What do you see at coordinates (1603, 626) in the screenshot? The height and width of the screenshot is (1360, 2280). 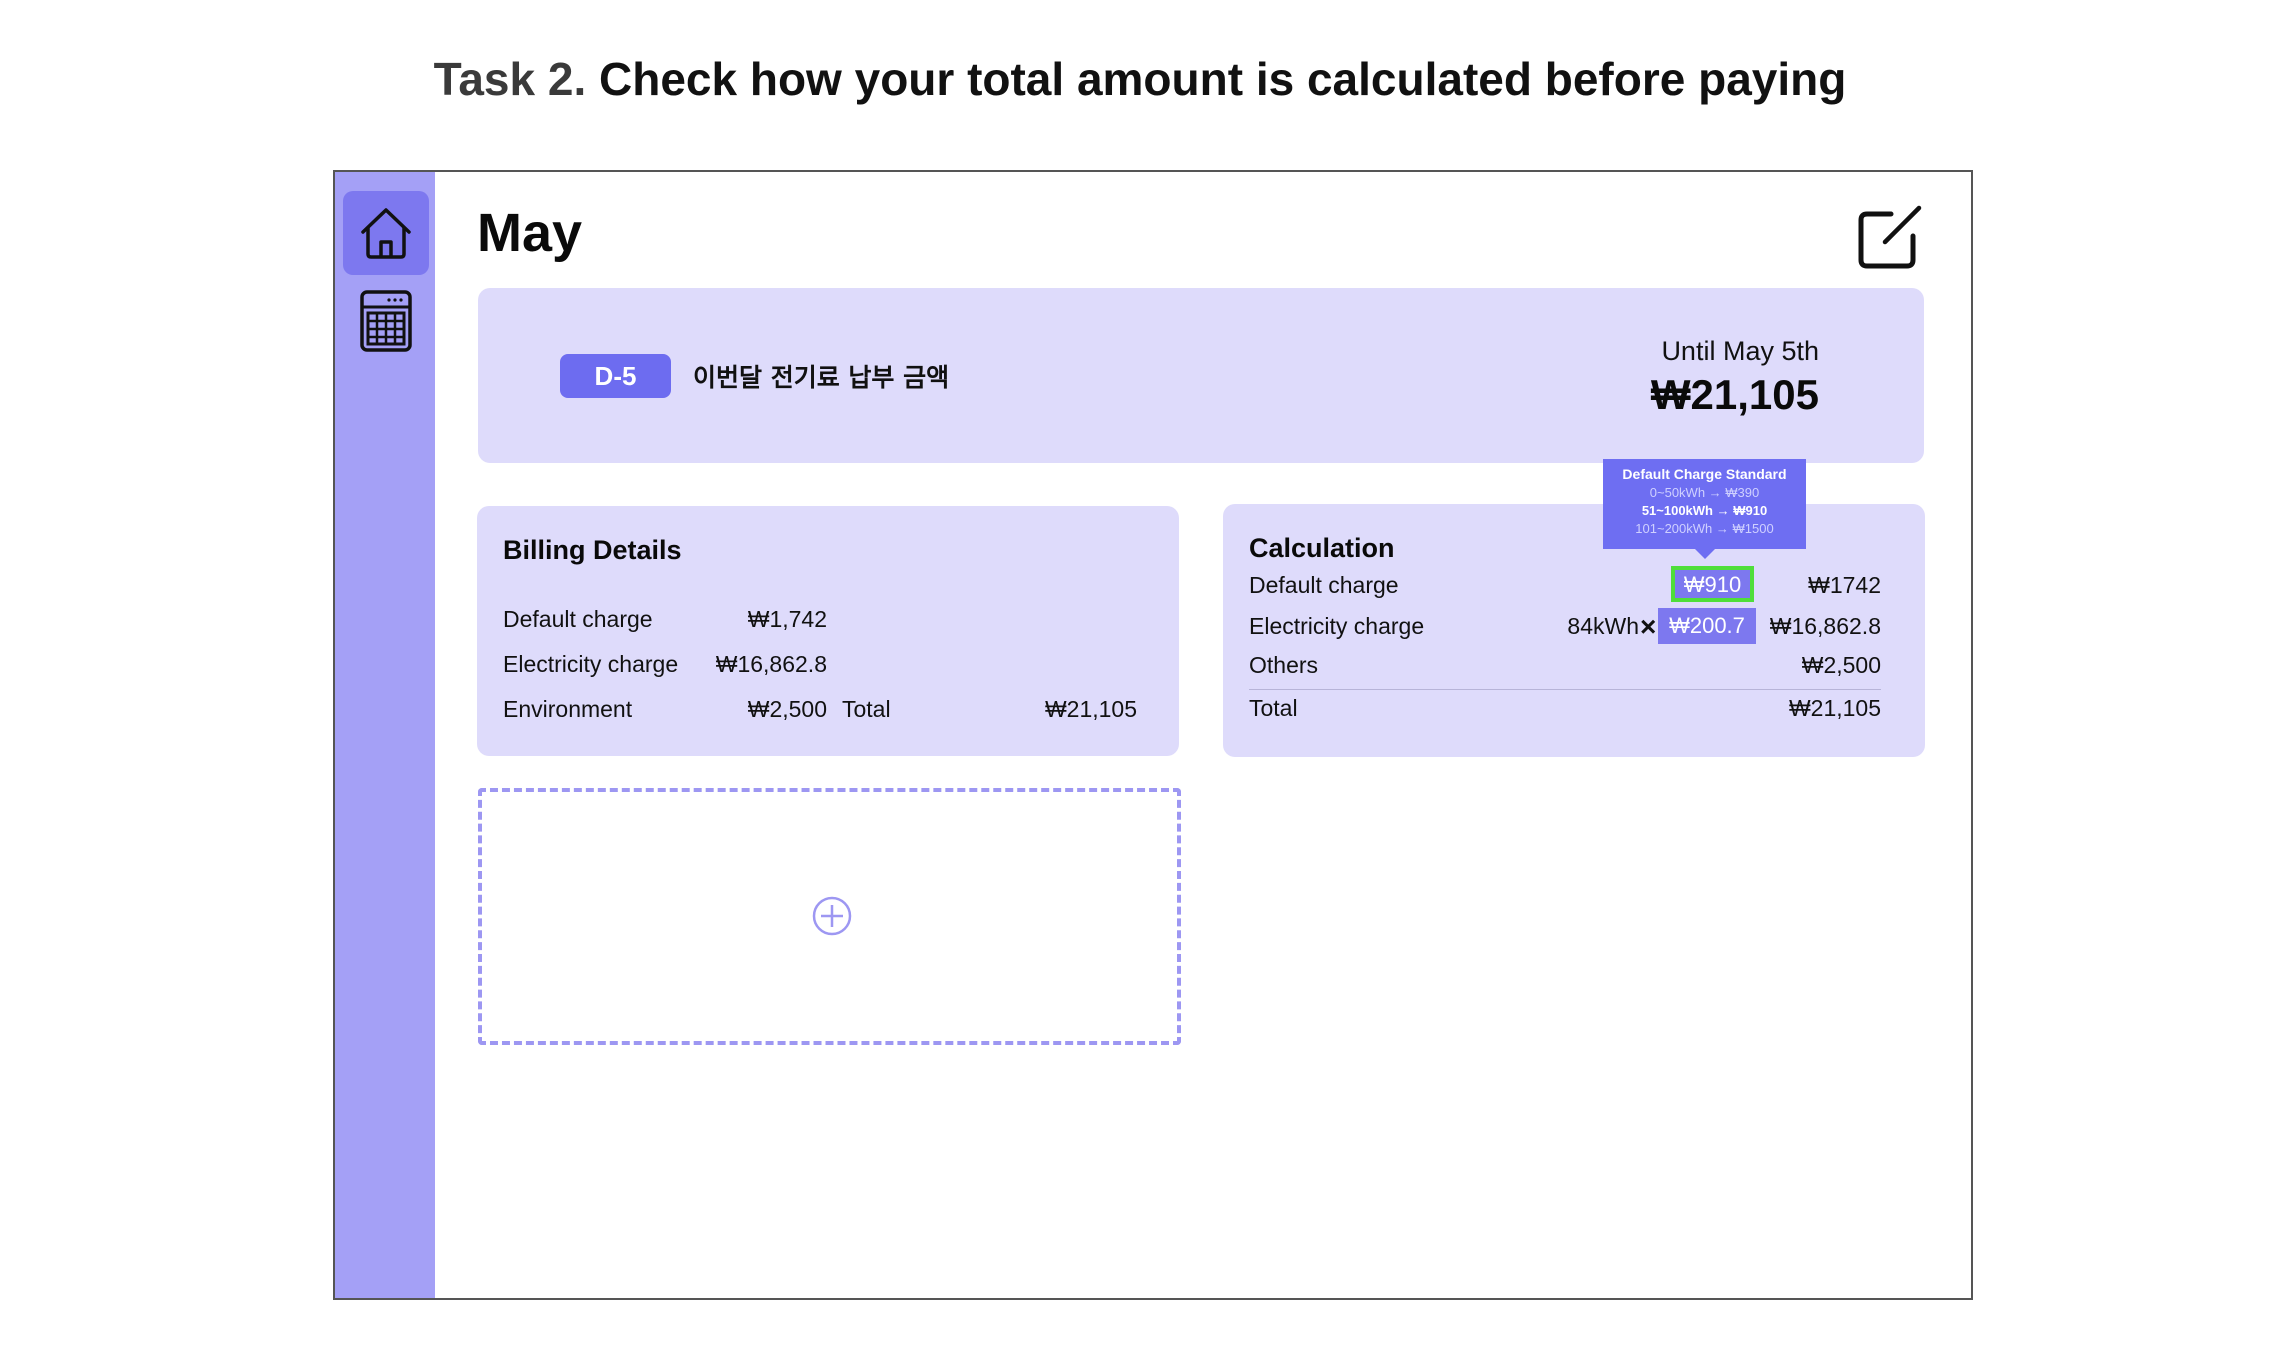 I see `electricity-usage: 84kWh` at bounding box center [1603, 626].